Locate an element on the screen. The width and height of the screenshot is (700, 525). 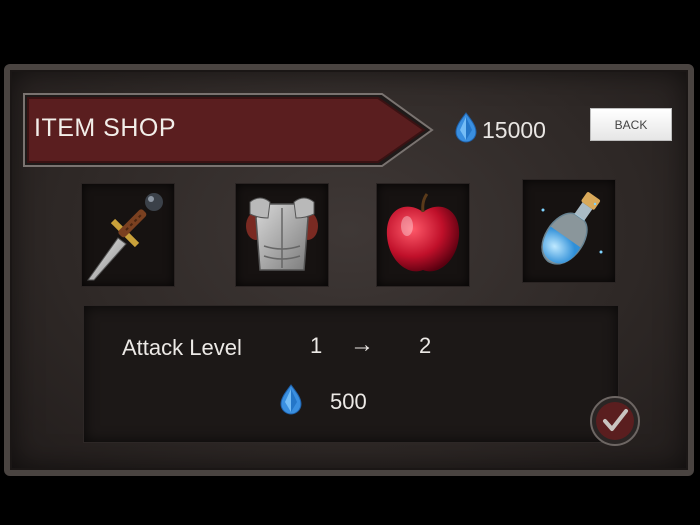
back-button: BACK is located at coordinates (631, 124).